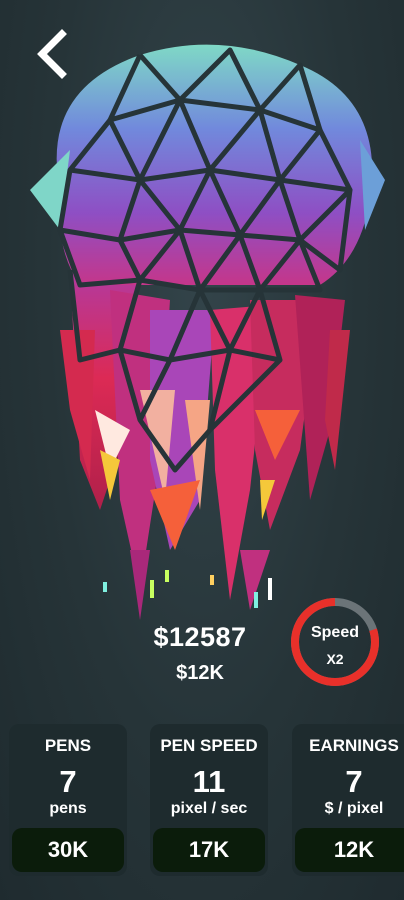 Image resolution: width=404 pixels, height=900 pixels. I want to click on buy-earnings-button: 12K, so click(349, 850).